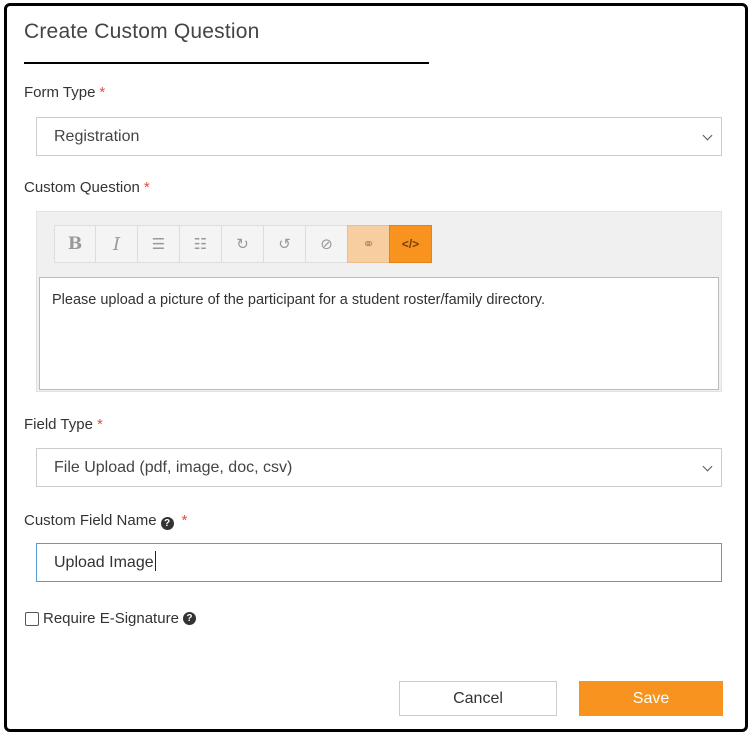  I want to click on e-signature-checkbox, so click(32, 618).